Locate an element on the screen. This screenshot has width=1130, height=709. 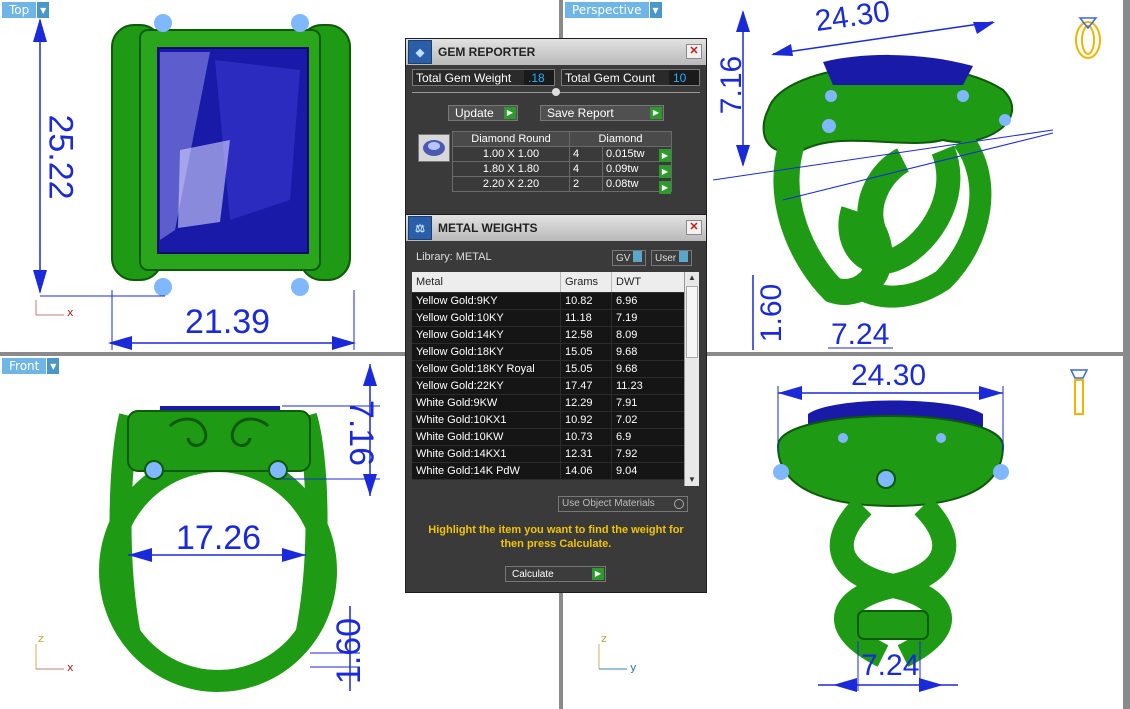
gem-reporter-icon: ◆ is located at coordinates (420, 52).